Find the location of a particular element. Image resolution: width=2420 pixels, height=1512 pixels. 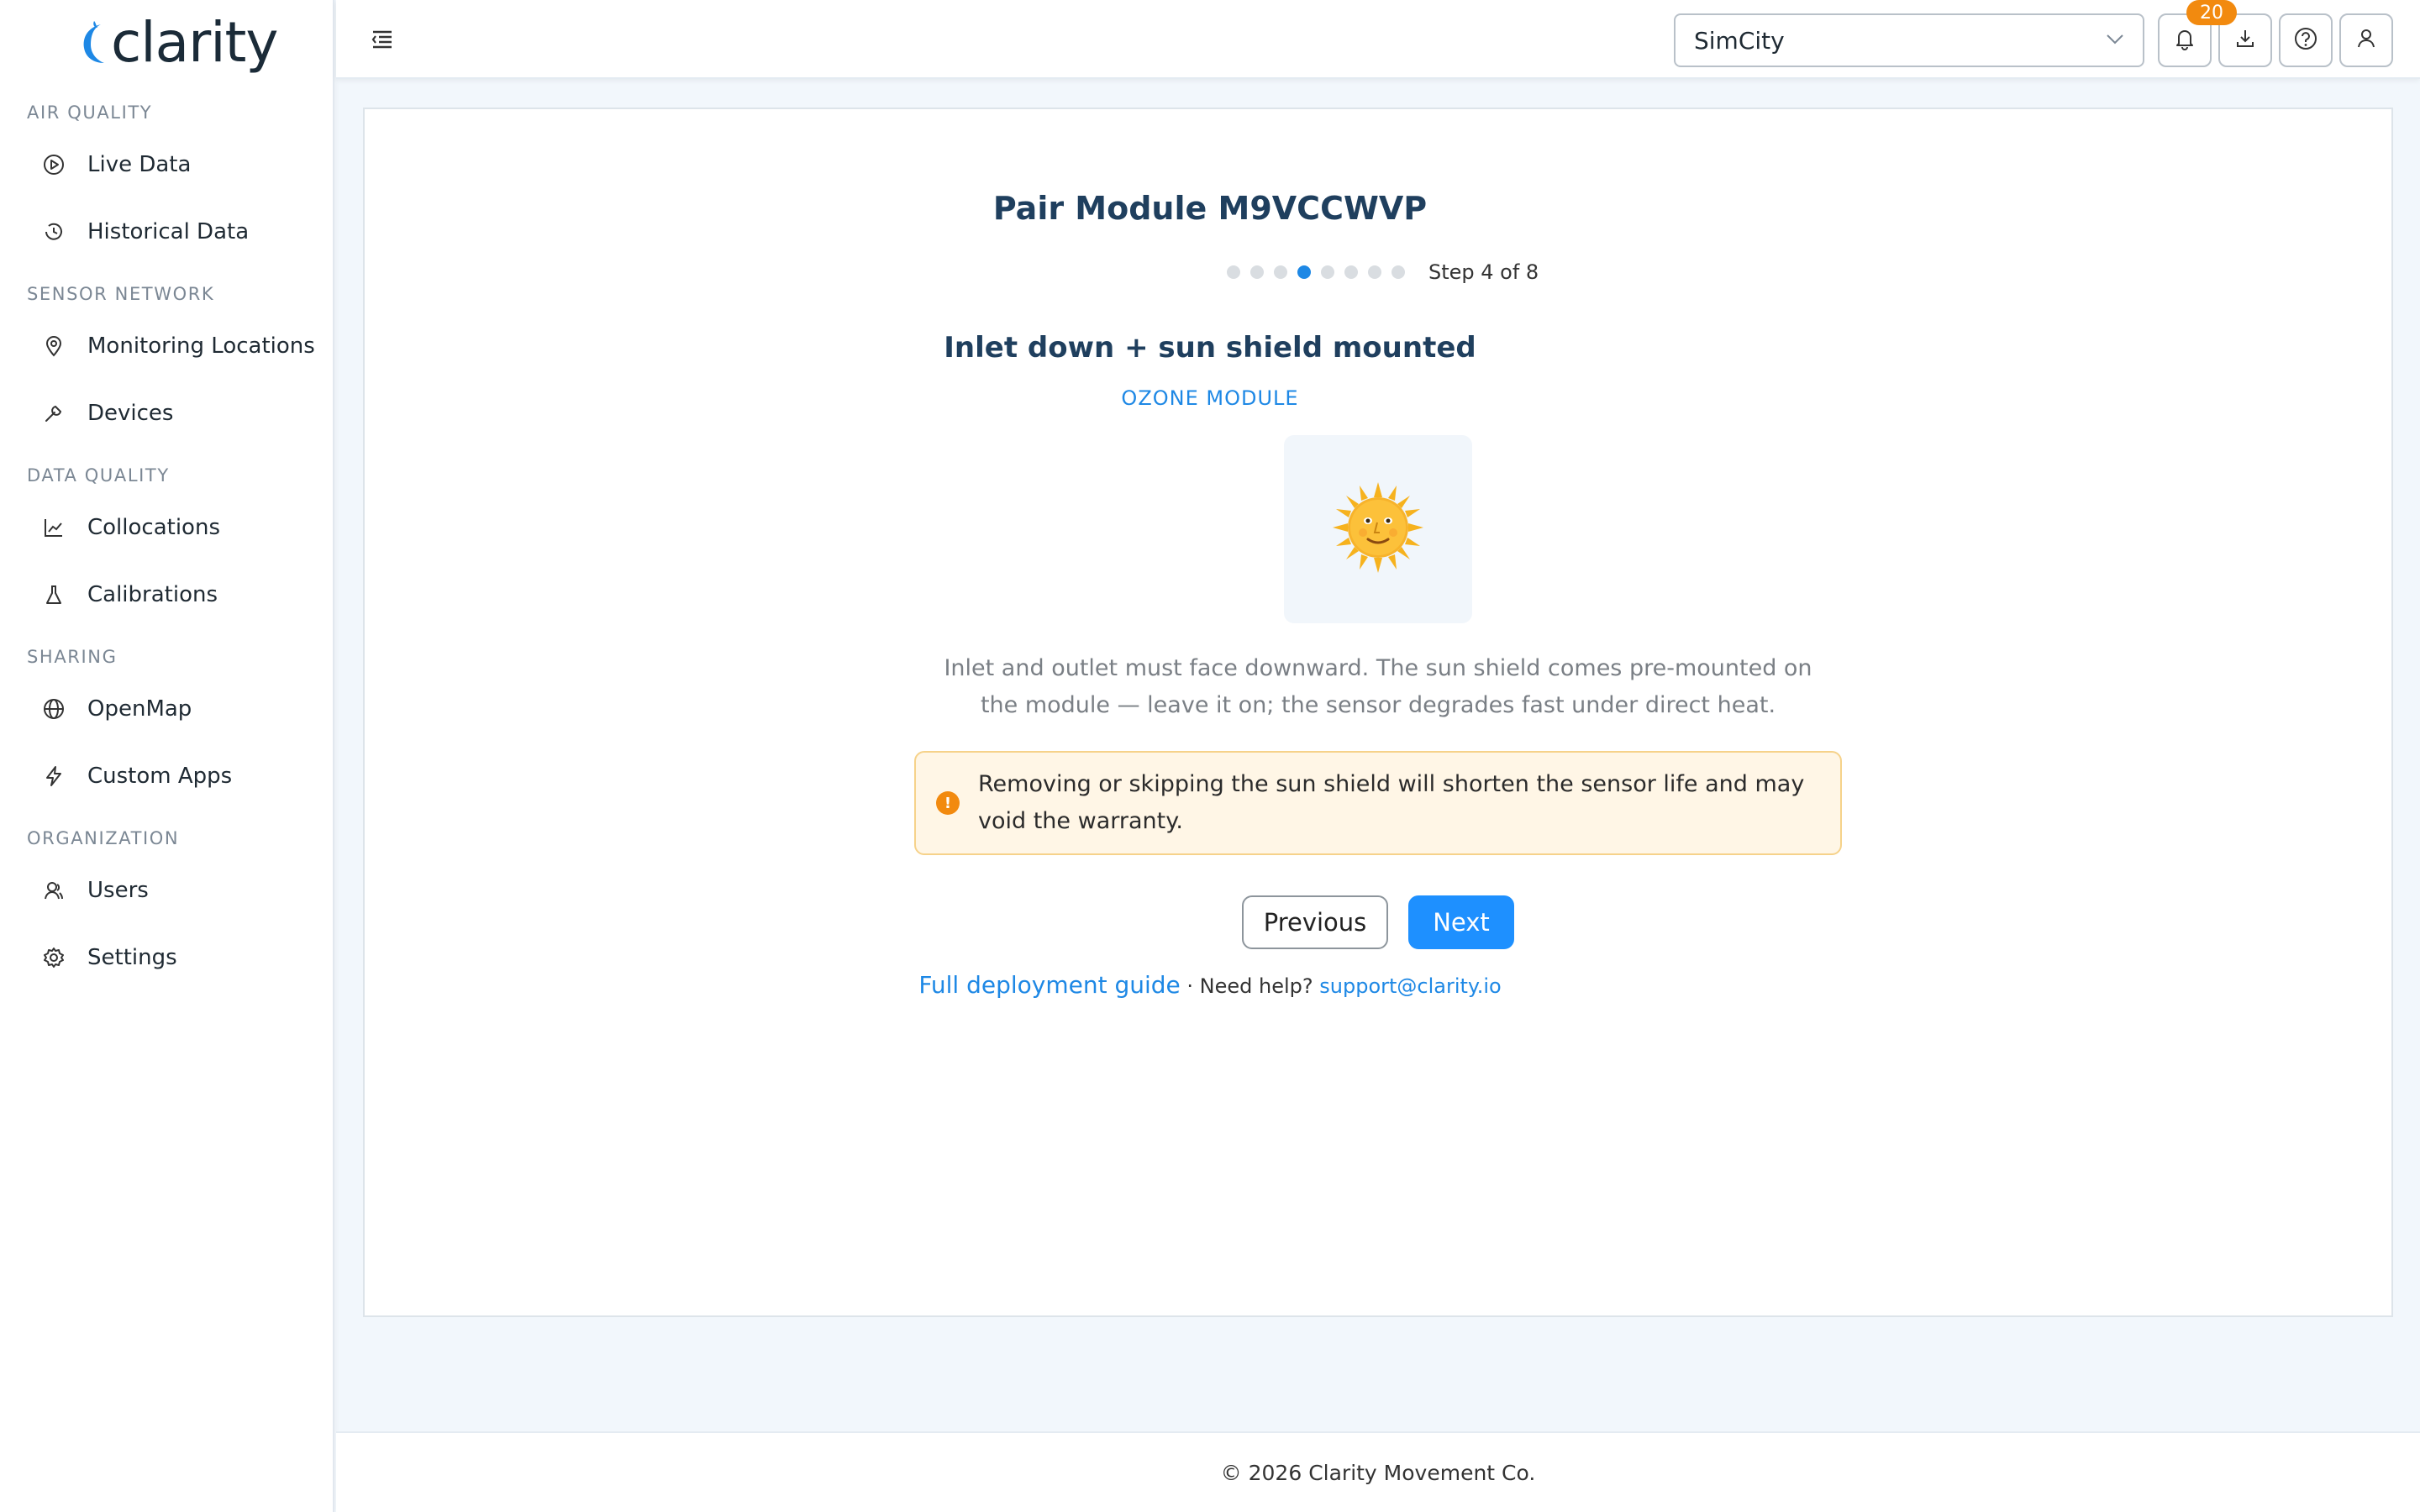

user-icon is located at coordinates (2366, 40).